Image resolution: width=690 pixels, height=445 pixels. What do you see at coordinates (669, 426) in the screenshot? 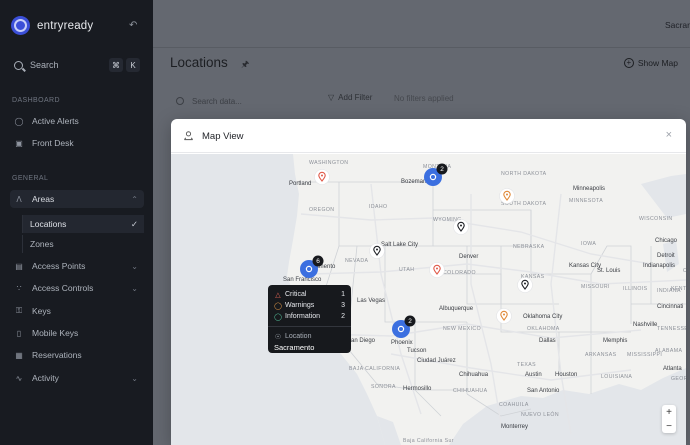
I see `zoom-out-button: −` at bounding box center [669, 426].